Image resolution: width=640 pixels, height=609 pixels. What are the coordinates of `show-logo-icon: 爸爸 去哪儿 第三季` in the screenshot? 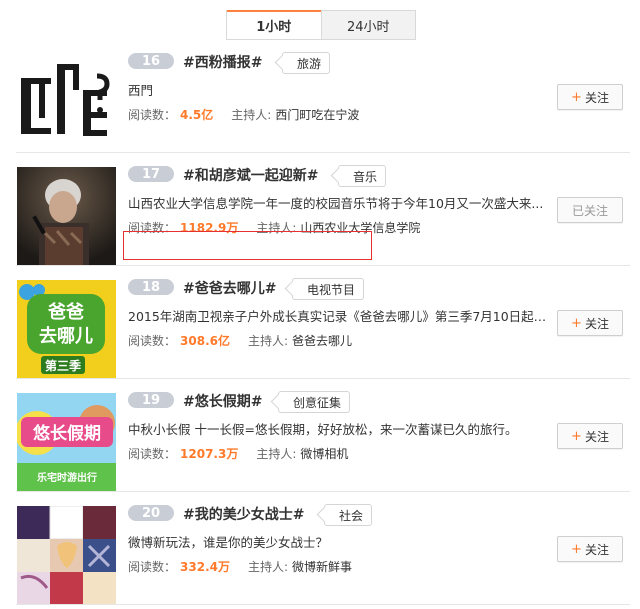 It's located at (66, 329).